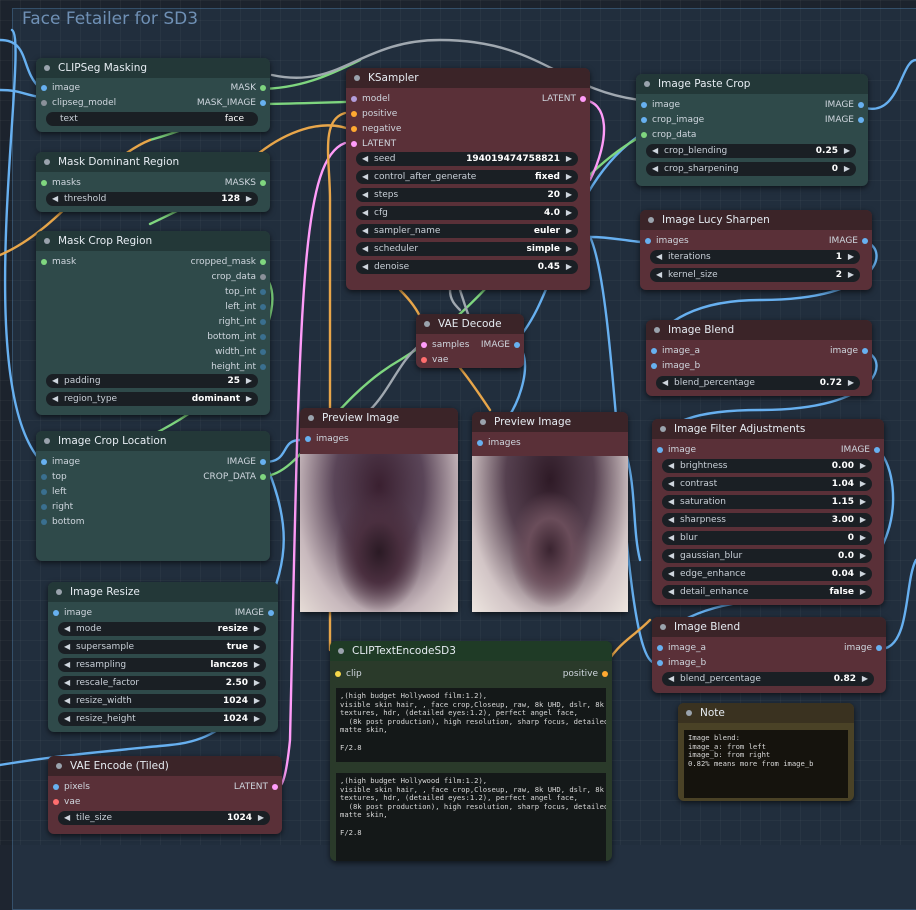  What do you see at coordinates (163, 592) in the screenshot?
I see `node-title: Image Resize` at bounding box center [163, 592].